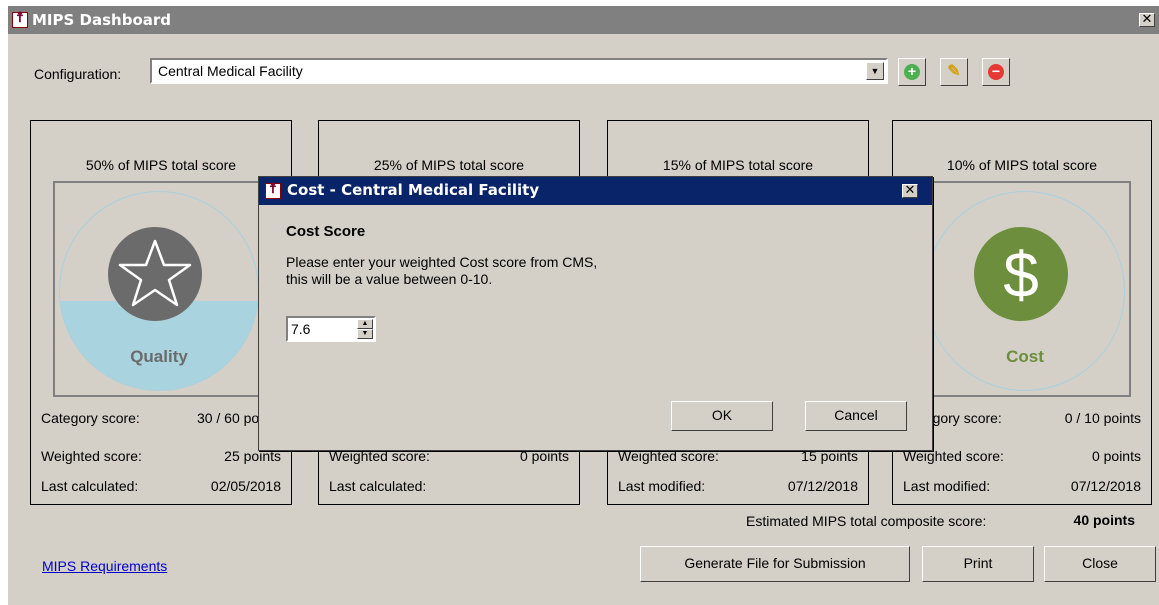  I want to click on window-title: MIPS Dashboard, so click(102, 20).